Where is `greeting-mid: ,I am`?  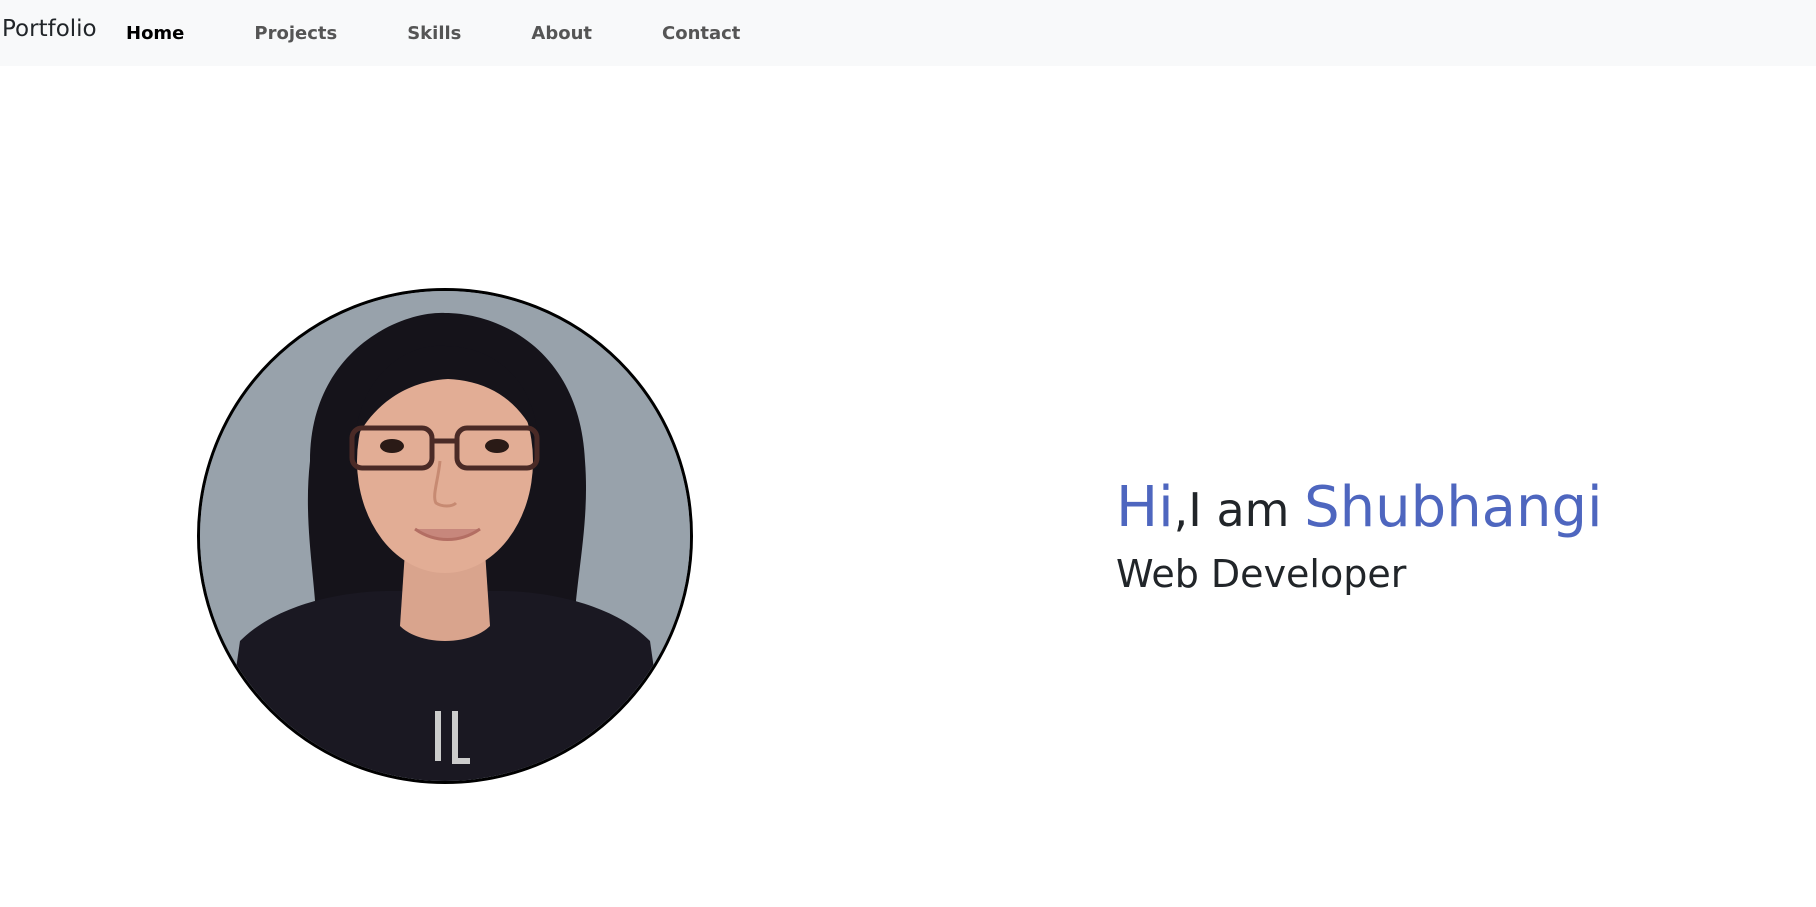 greeting-mid: ,I am is located at coordinates (1239, 510).